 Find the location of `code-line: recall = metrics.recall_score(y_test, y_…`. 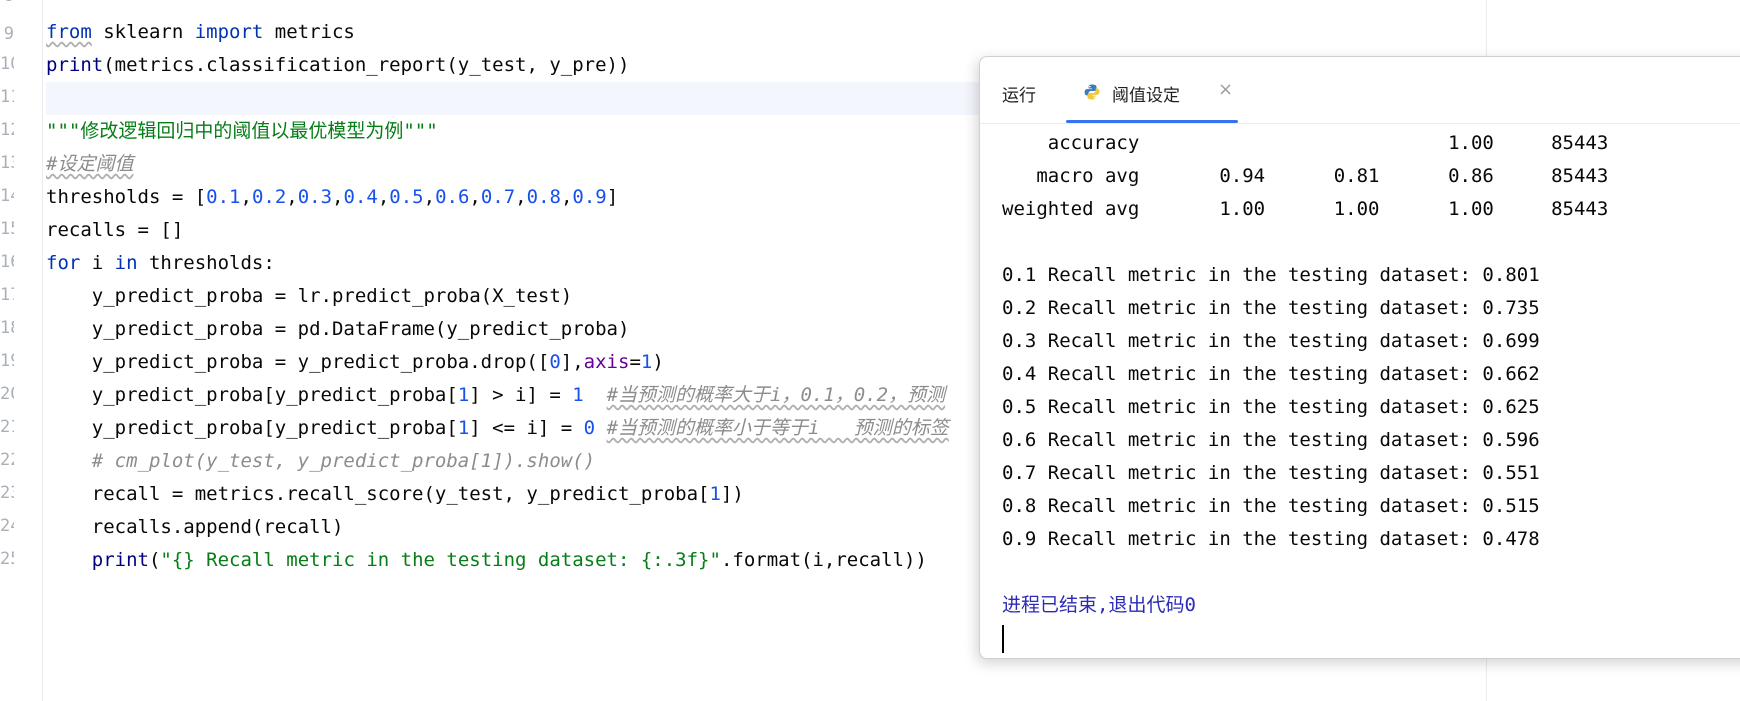

code-line: recall = metrics.recall_score(y_test, y_… is located at coordinates (395, 494).